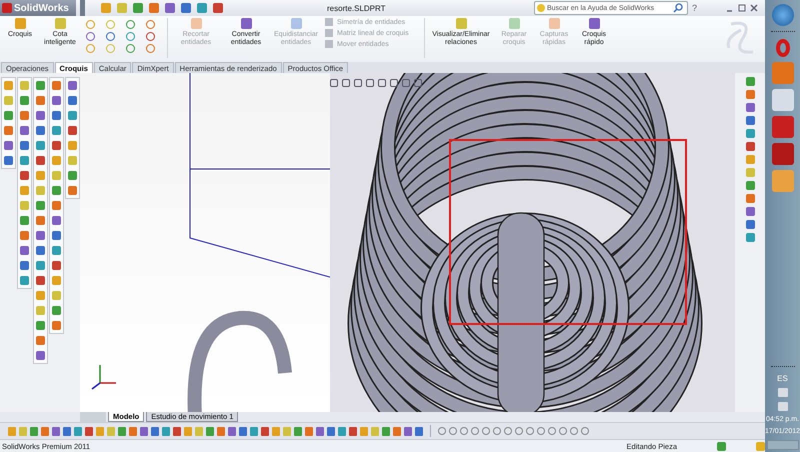 The image size is (800, 452). What do you see at coordinates (357, 8) in the screenshot?
I see `window-title: resorte.SLDPRT` at bounding box center [357, 8].